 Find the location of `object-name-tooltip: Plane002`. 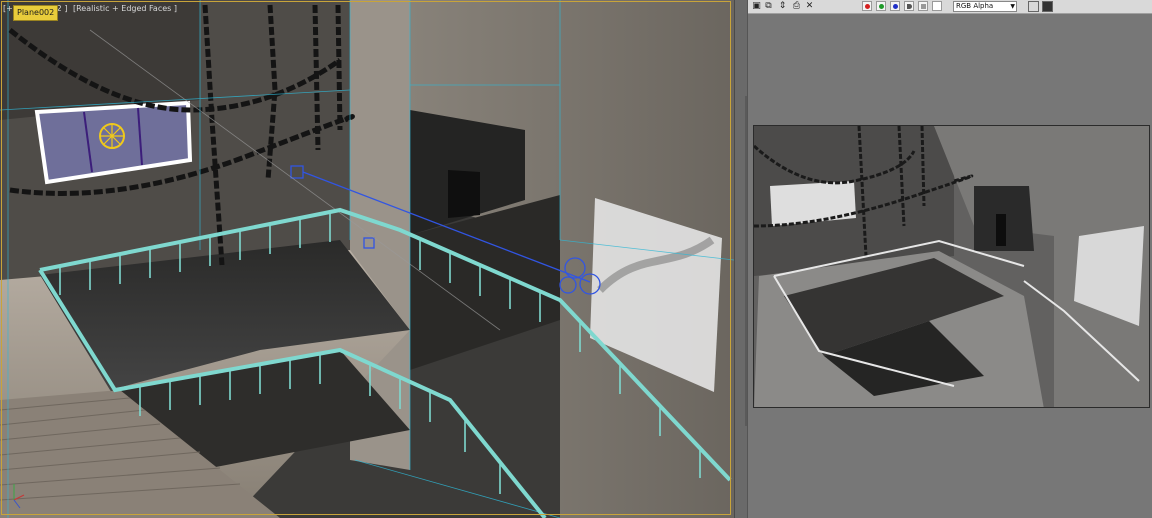

object-name-tooltip: Plane002 is located at coordinates (36, 13).